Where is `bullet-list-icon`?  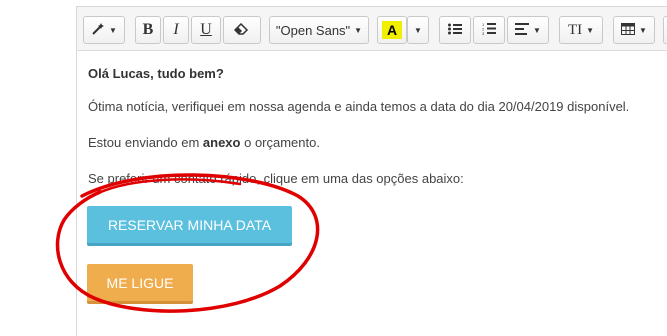 bullet-list-icon is located at coordinates (455, 30).